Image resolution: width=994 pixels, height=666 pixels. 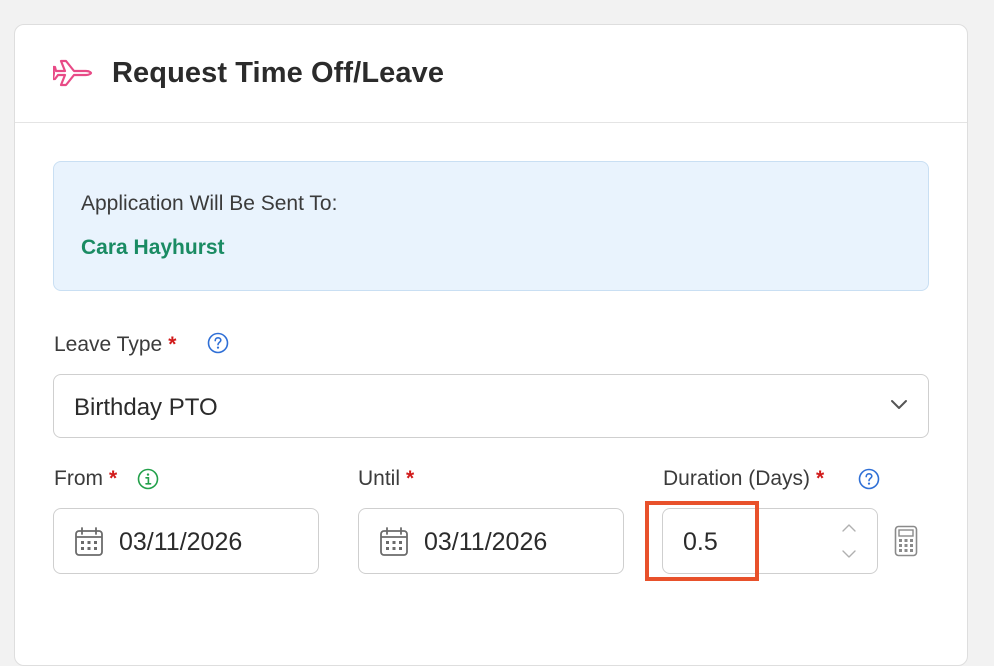 I want to click on duration-label: Duration (Days) *, so click(x=743, y=479).